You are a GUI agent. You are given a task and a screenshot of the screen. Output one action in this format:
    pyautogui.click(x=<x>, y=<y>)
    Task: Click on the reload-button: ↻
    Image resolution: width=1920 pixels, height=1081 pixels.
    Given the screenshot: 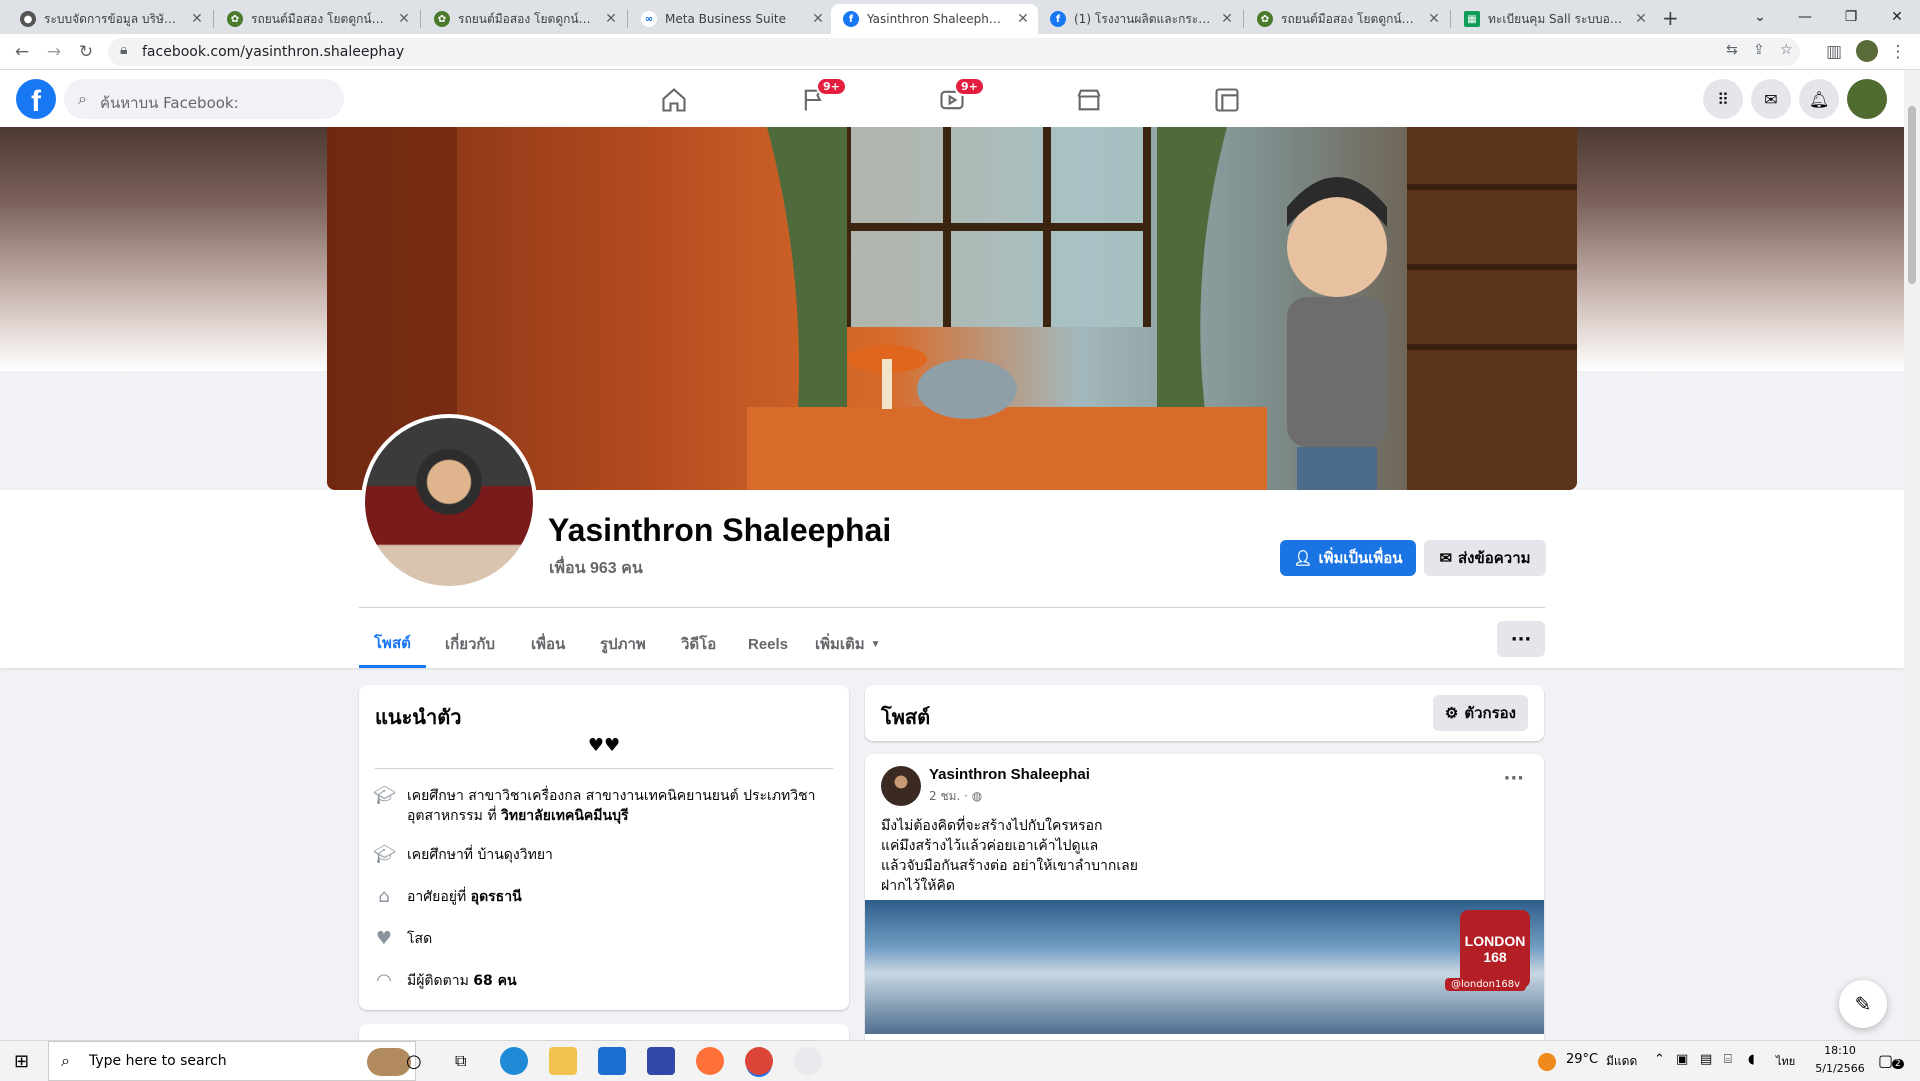 What is the action you would take?
    pyautogui.click(x=86, y=52)
    